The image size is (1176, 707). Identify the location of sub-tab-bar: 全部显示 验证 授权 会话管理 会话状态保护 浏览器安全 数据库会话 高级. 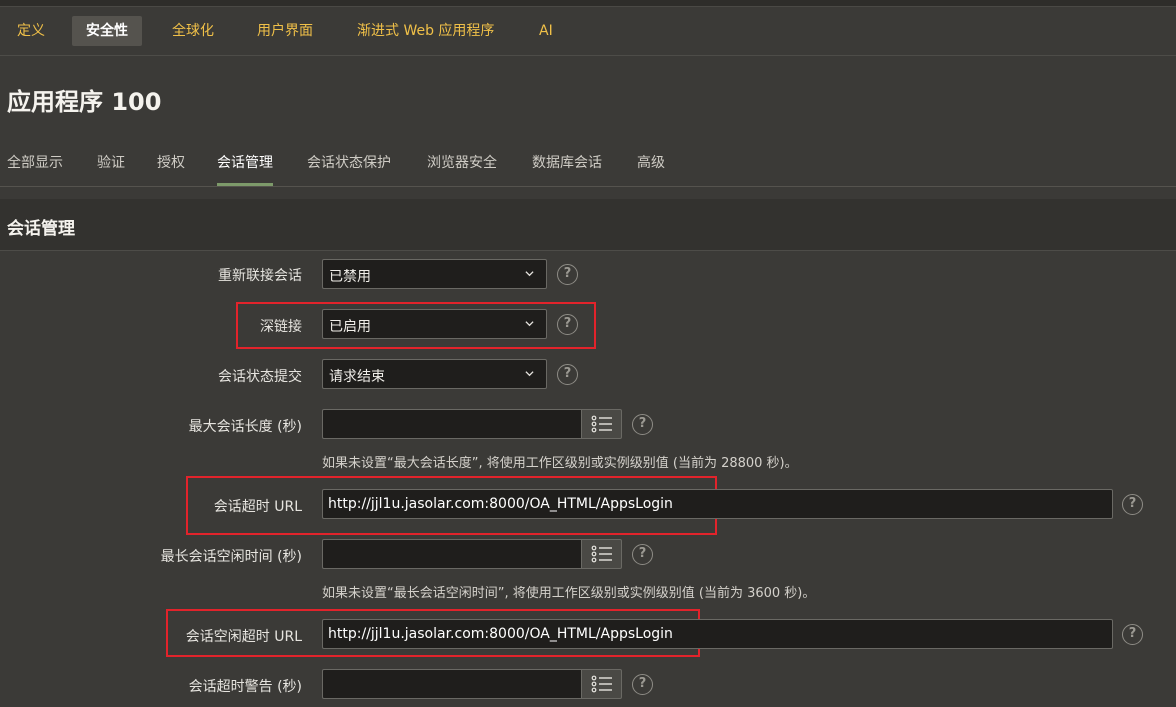
(588, 163).